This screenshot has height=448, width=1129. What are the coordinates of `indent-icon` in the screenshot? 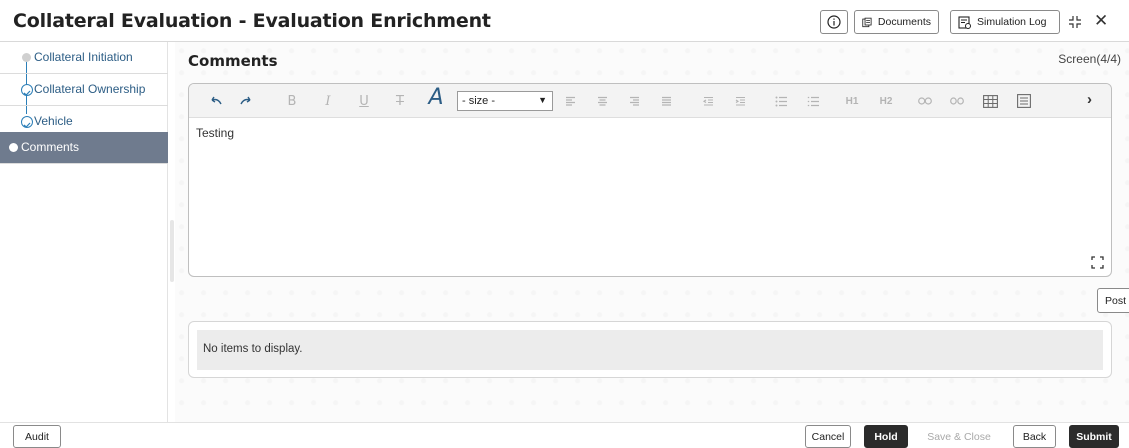 It's located at (740, 101).